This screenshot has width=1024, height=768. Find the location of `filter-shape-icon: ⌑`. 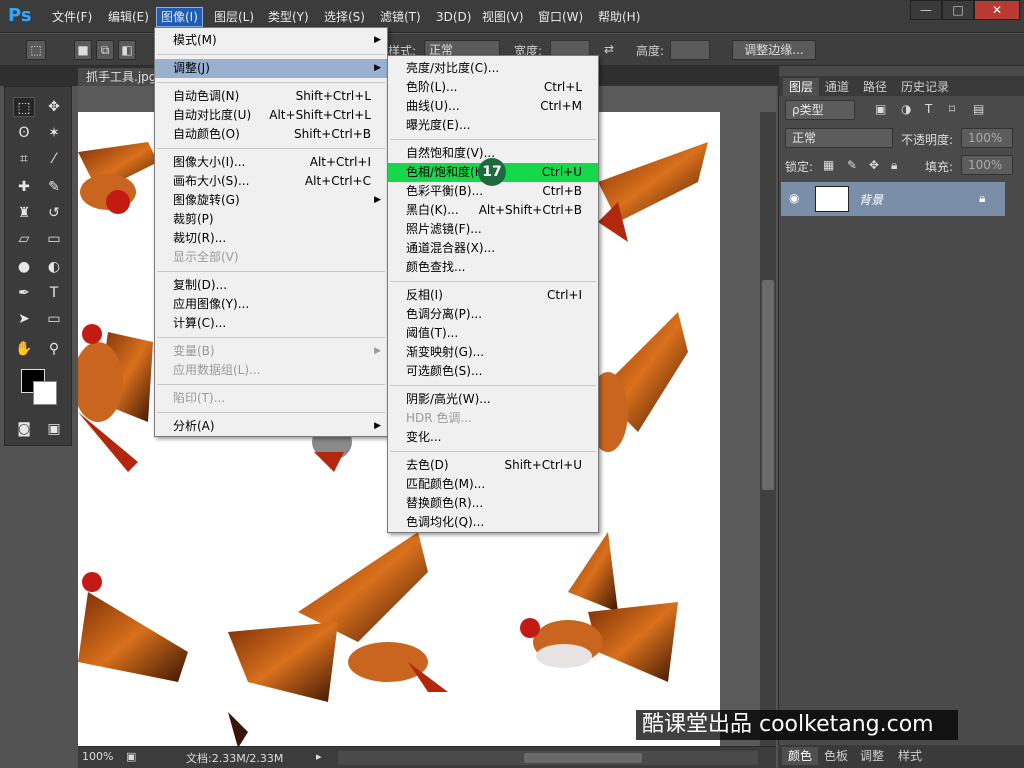

filter-shape-icon: ⌑ is located at coordinates (952, 109).